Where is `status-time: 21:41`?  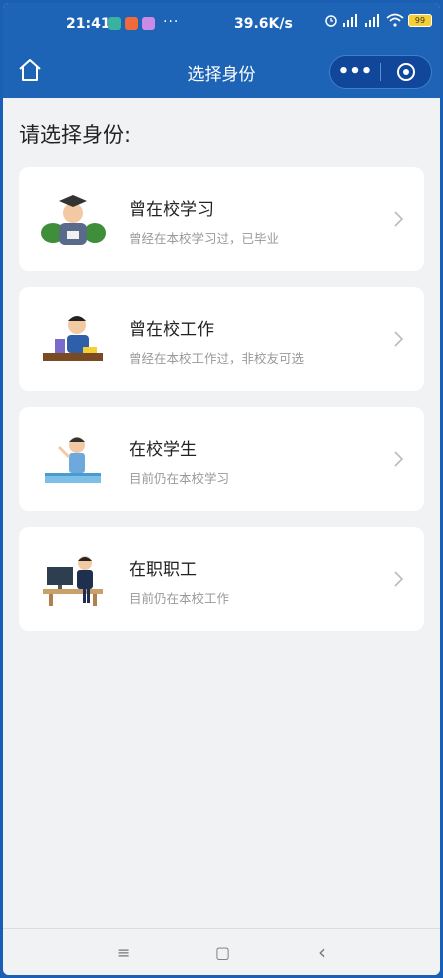
status-time: 21:41 is located at coordinates (88, 24).